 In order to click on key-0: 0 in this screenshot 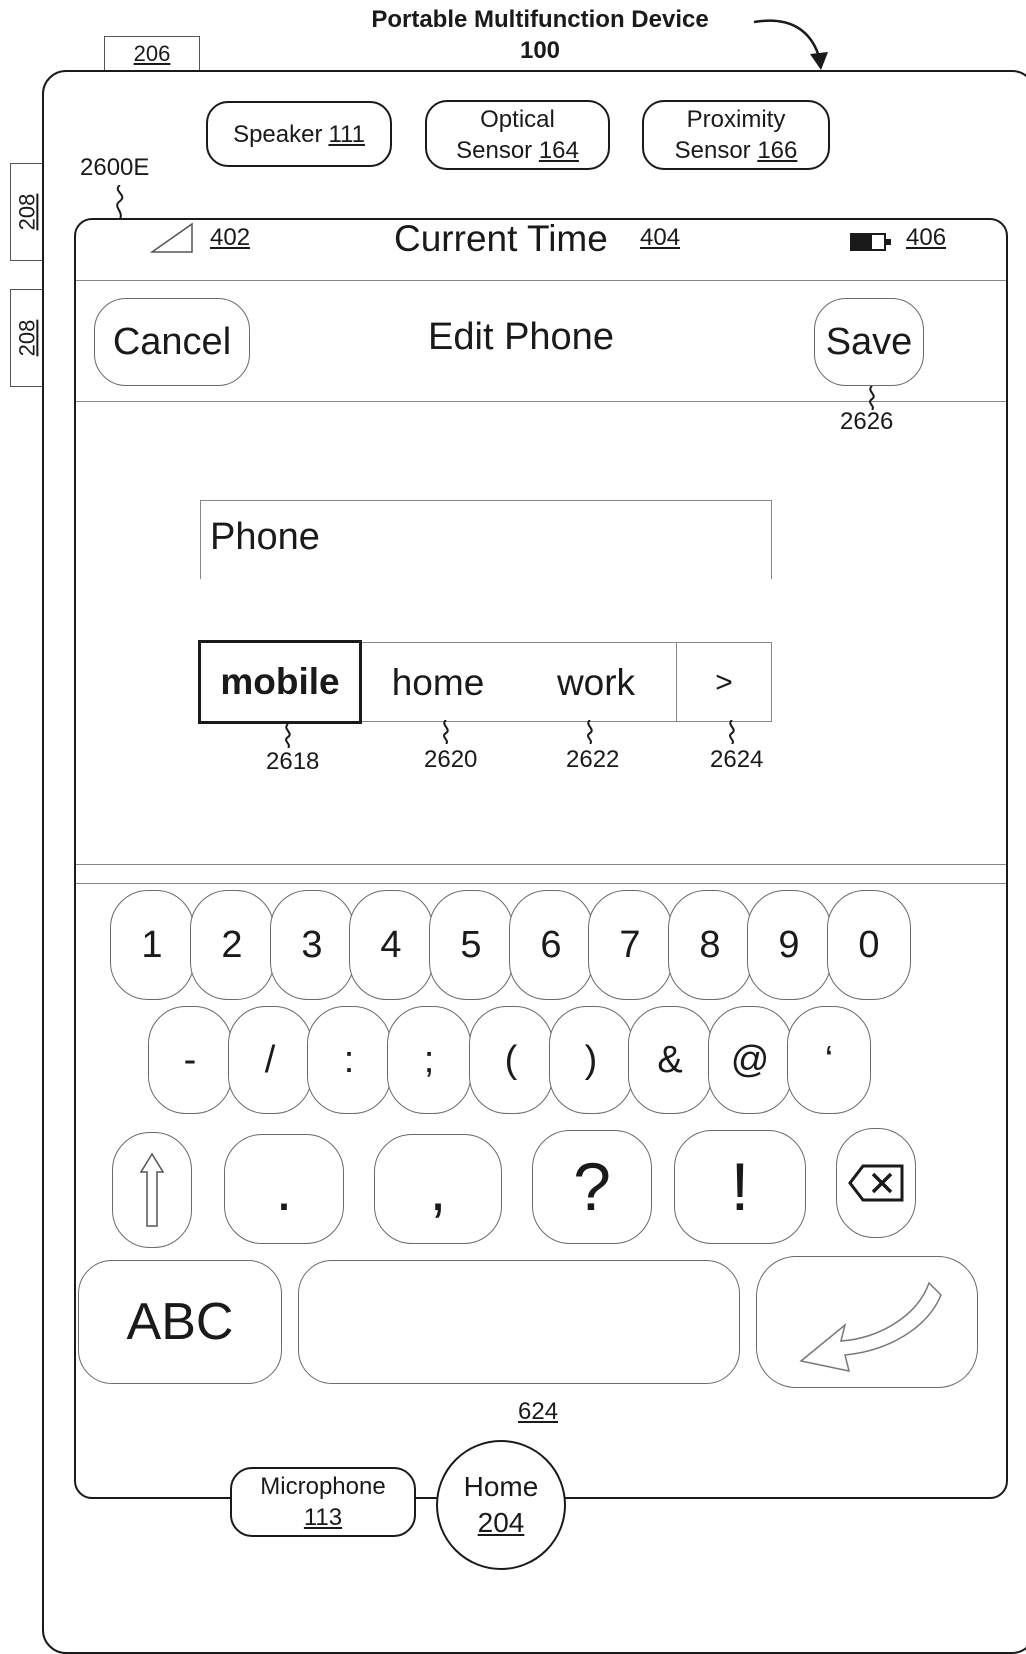, I will do `click(869, 945)`.